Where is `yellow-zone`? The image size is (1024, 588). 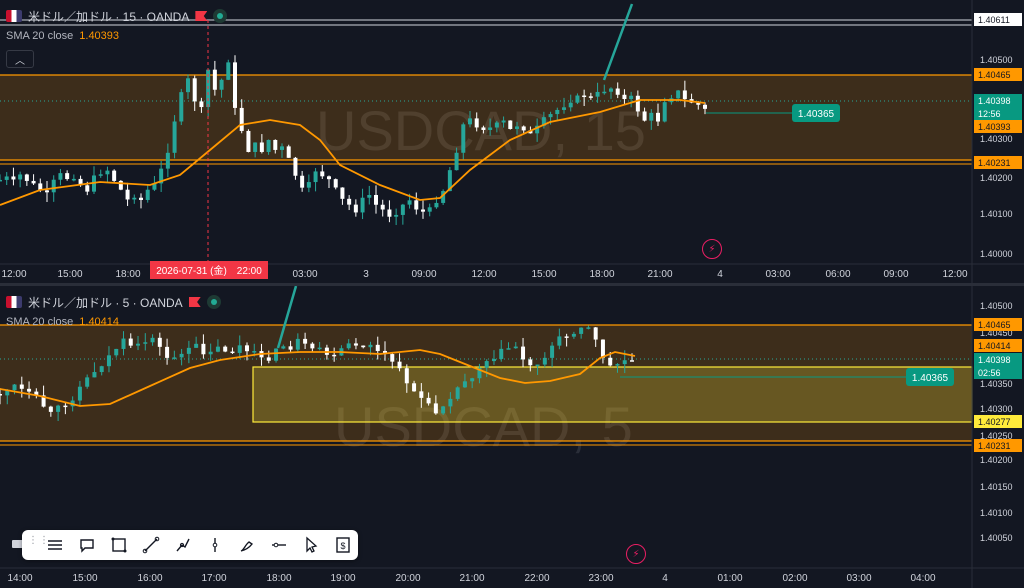
yellow-zone is located at coordinates (612, 394).